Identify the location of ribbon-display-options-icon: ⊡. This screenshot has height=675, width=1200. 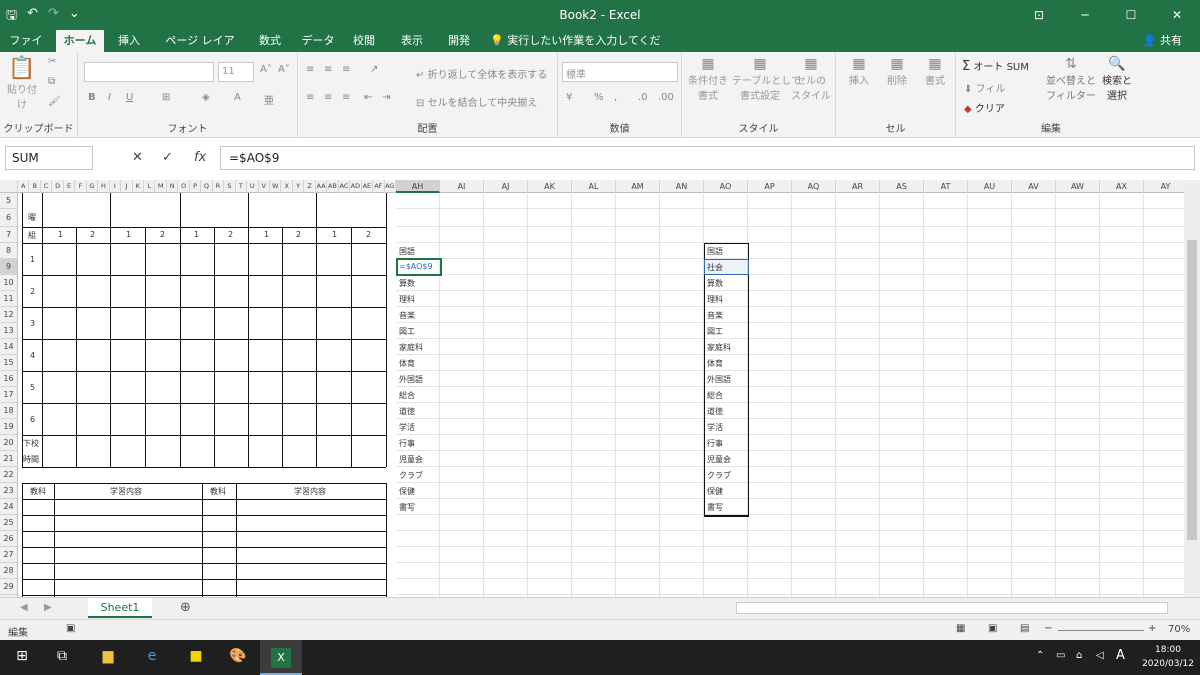
(1039, 15).